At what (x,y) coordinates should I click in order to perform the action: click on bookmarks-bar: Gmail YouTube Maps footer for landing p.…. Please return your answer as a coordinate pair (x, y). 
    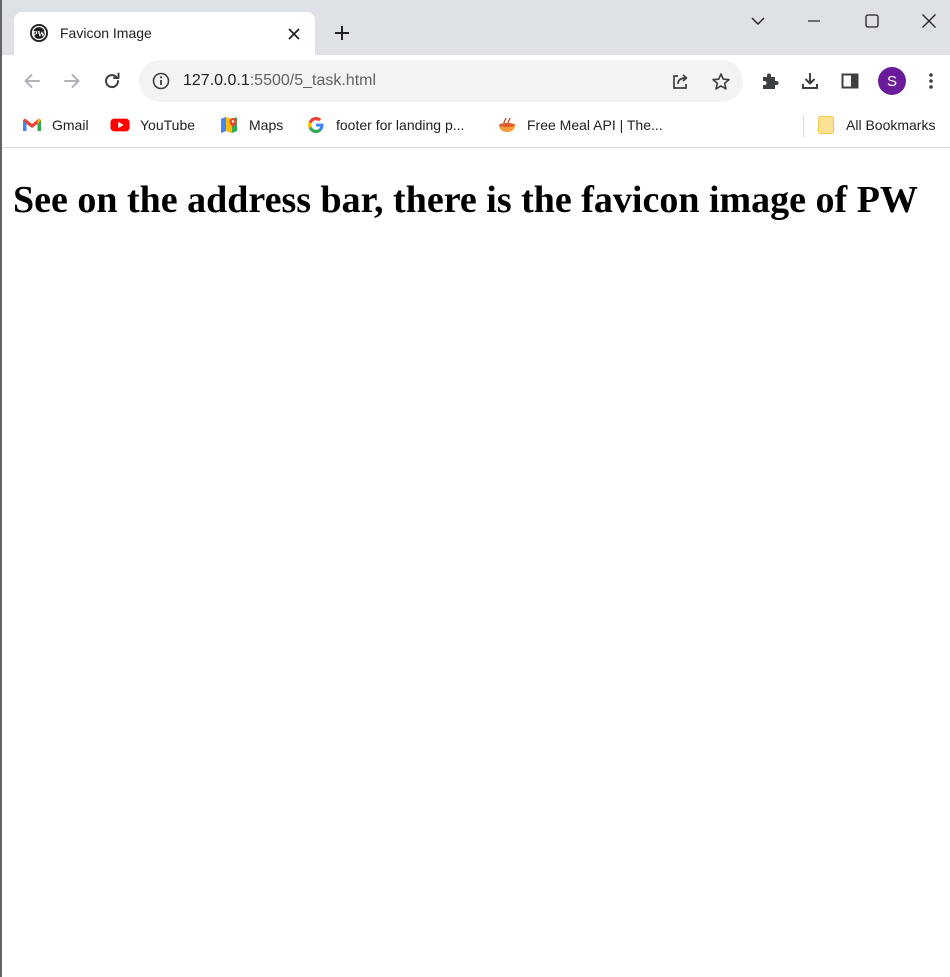
    Looking at the image, I should click on (476, 127).